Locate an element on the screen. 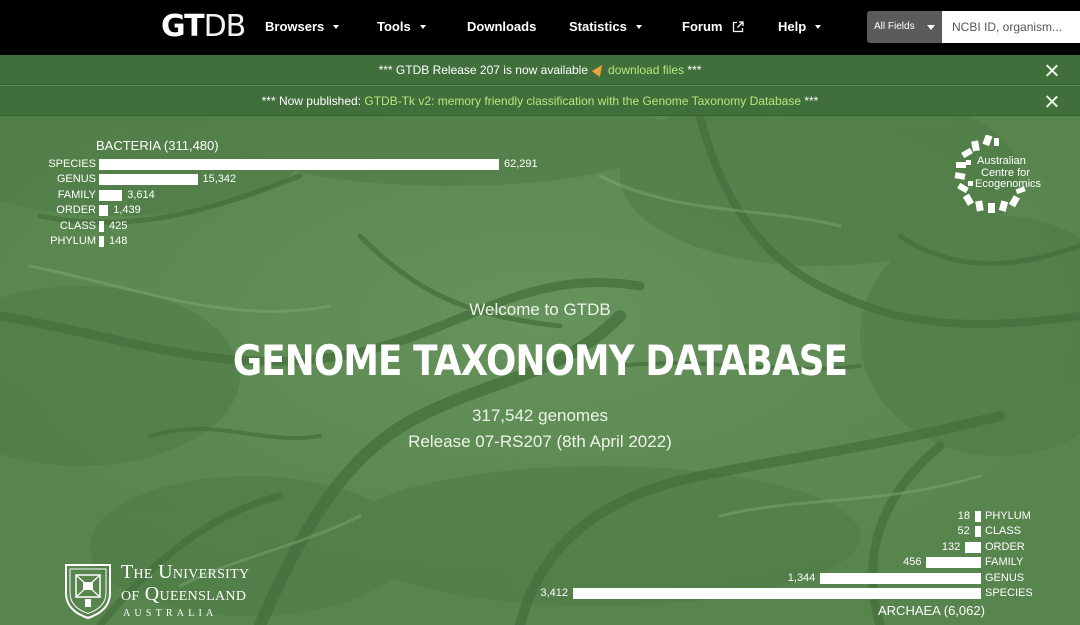  bacteria-rank-row: GENUS 15,342 is located at coordinates (300, 179).